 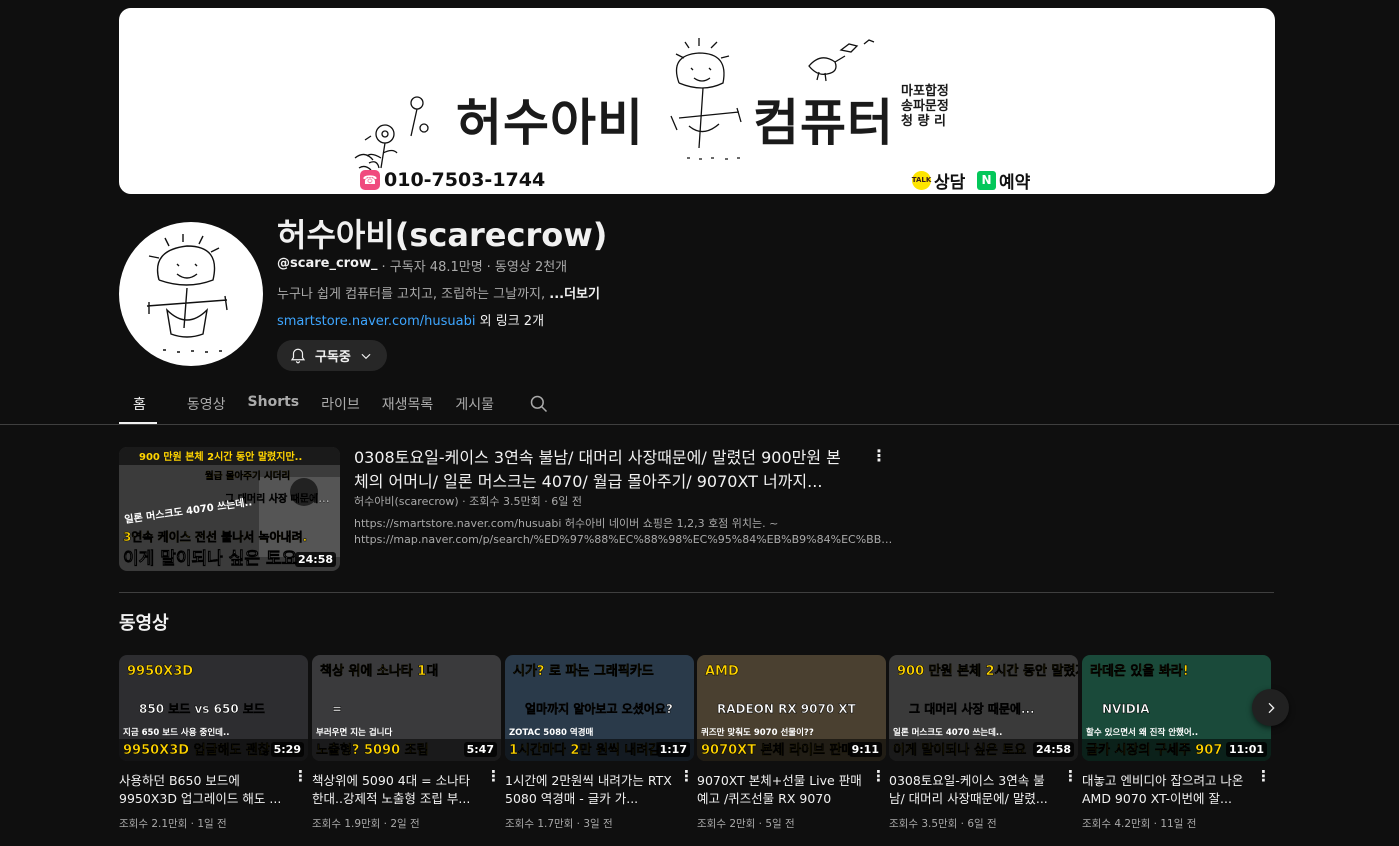 What do you see at coordinates (551, 732) in the screenshot?
I see `thumb-small-text: ZOTAC 5080 역경매` at bounding box center [551, 732].